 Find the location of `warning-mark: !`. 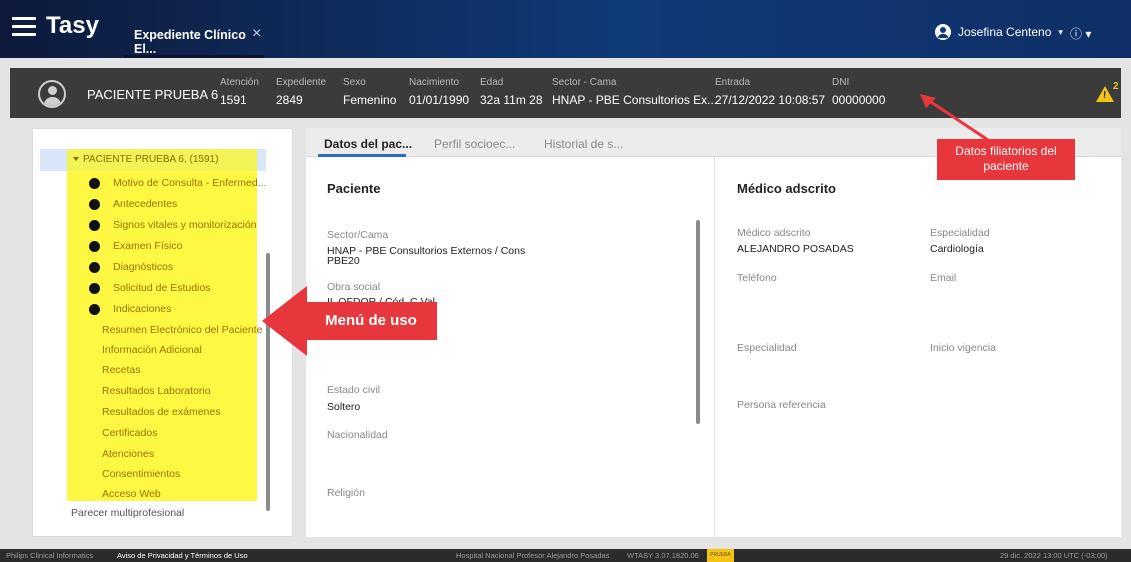

warning-mark: ! is located at coordinates (1105, 95).